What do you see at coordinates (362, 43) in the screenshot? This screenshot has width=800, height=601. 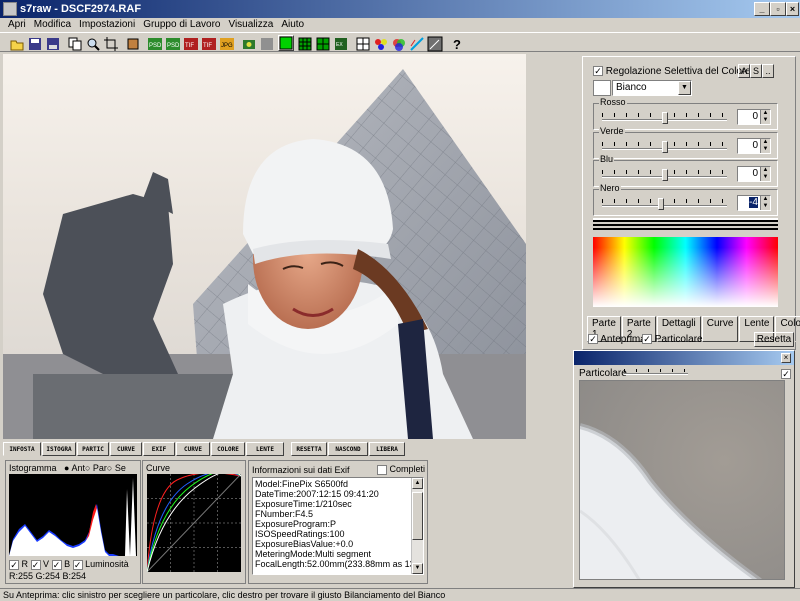 I see `layout-icon` at bounding box center [362, 43].